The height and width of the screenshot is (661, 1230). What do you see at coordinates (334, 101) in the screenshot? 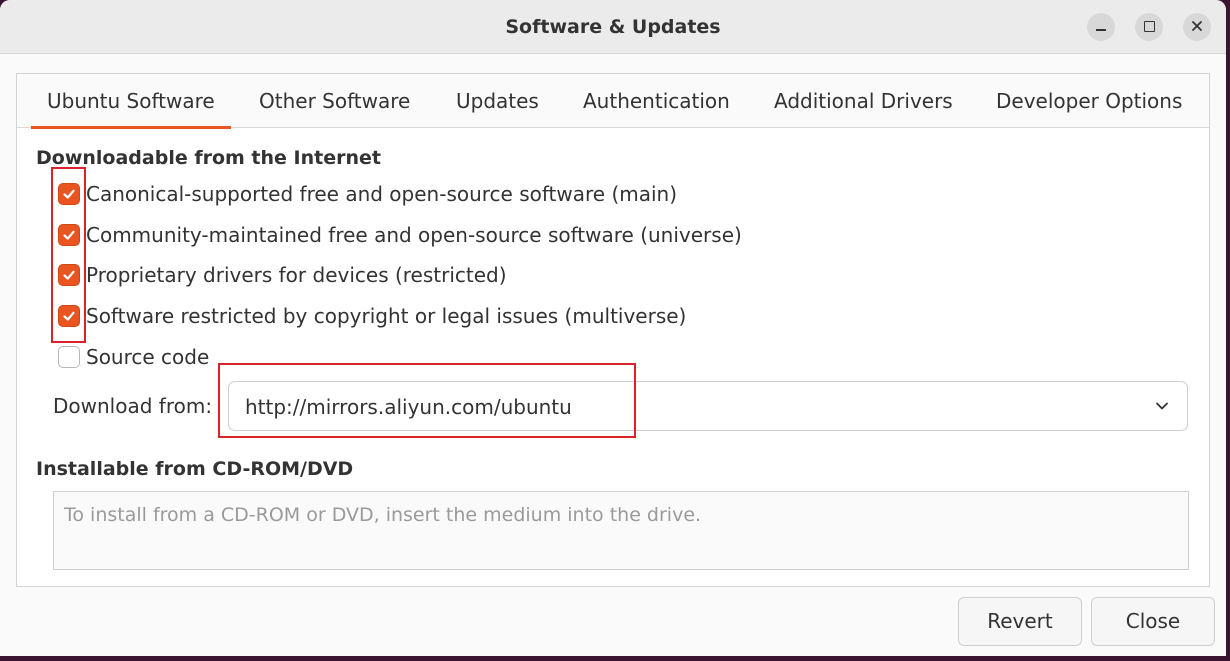
I see `tab-other-software: Other Software` at bounding box center [334, 101].